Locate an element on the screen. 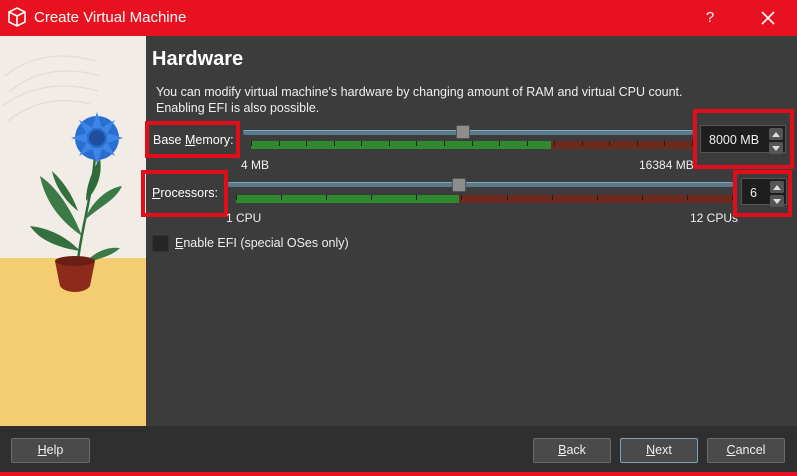  memory-slider-handle is located at coordinates (463, 132).